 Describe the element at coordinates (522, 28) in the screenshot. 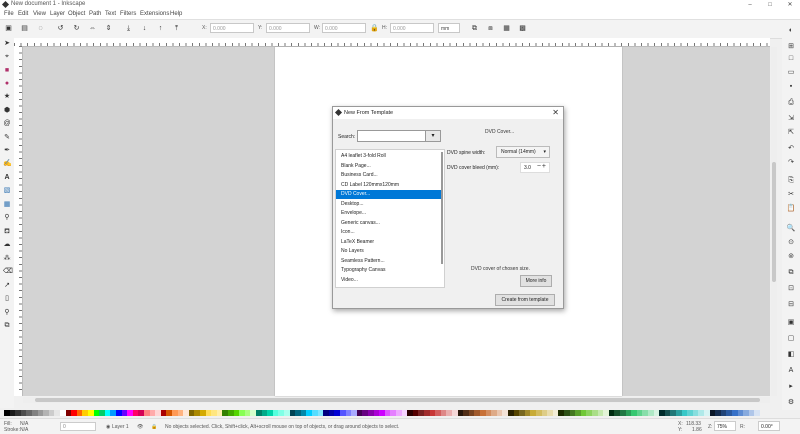

I see `move-patterns-icon: ▩` at that location.